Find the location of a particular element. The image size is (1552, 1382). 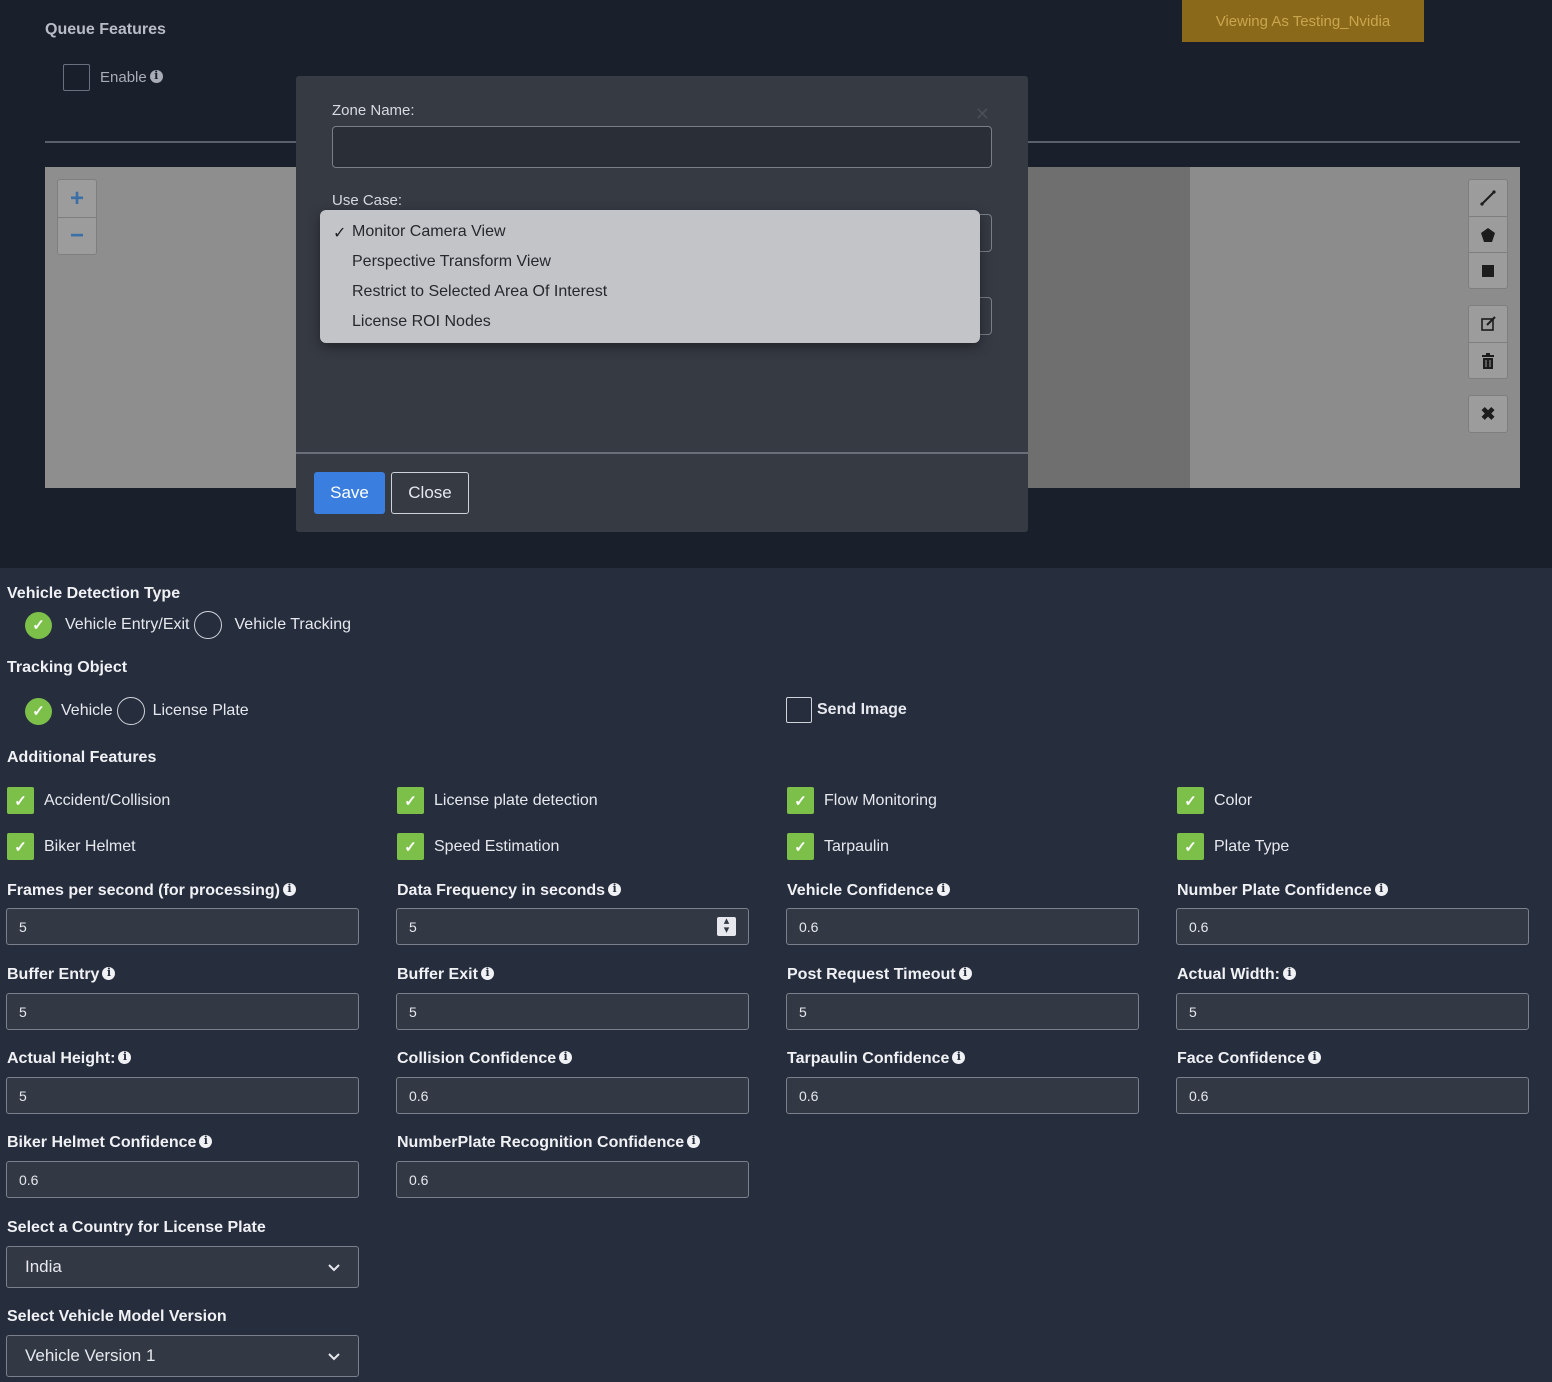

biker-helmet-confidence-input is located at coordinates (182, 1179).